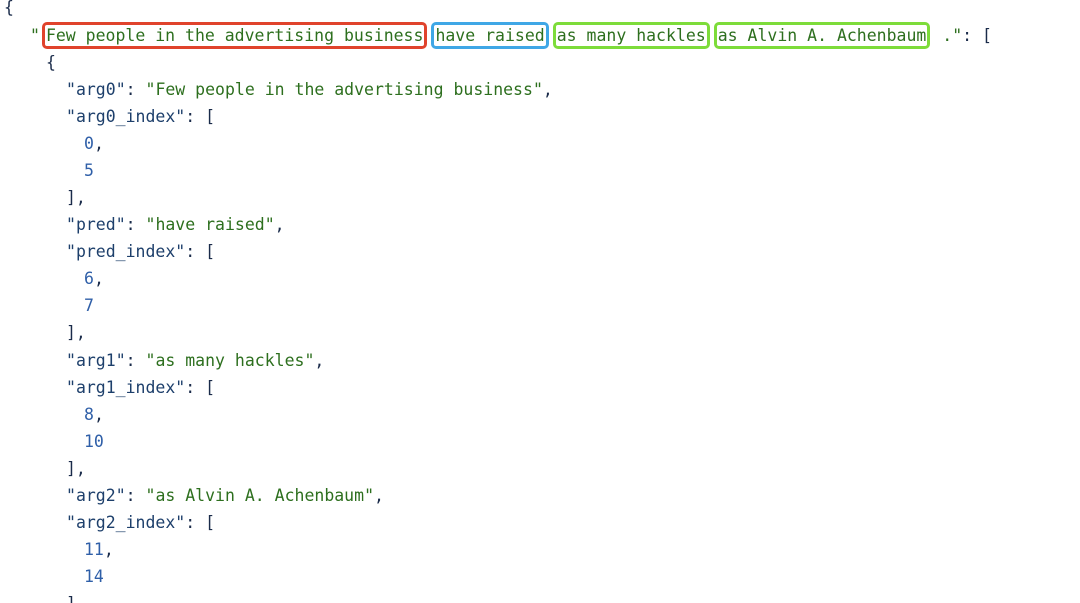  Describe the element at coordinates (76, 468) in the screenshot. I see `arg1-index-close: ],` at that location.